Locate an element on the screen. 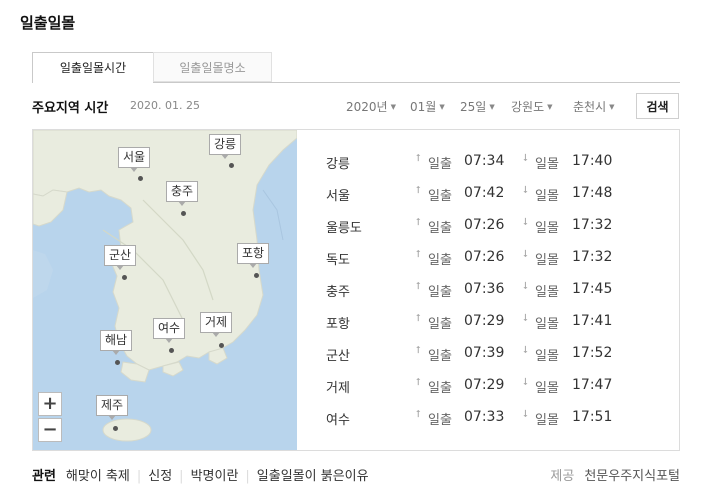 The height and width of the screenshot is (500, 708). related-link-new-year: 신정 is located at coordinates (160, 476).